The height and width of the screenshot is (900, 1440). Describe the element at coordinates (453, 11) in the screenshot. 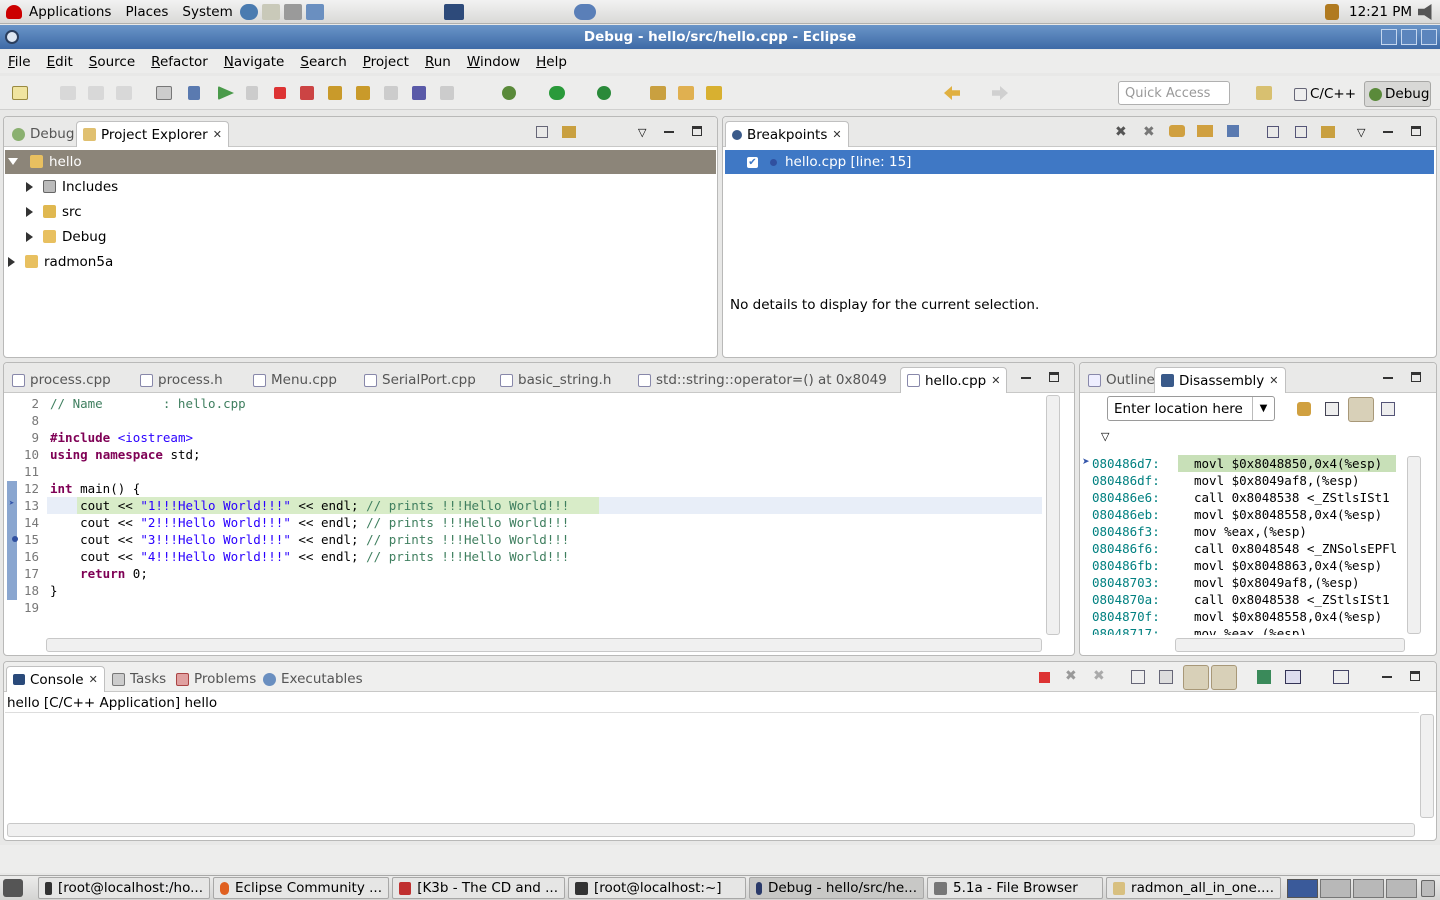

I see `terminal-launcher-icon` at that location.